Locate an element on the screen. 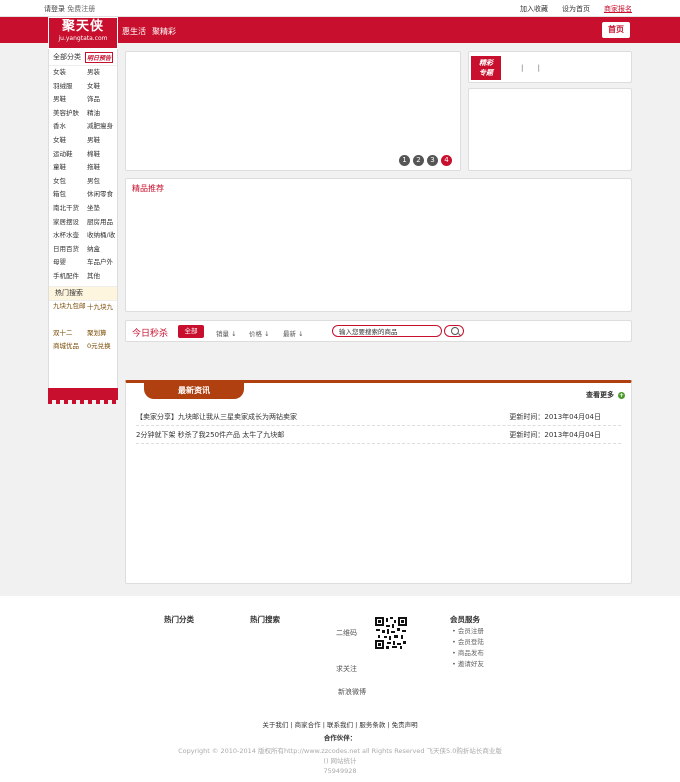  member-service-label: 会员注册 is located at coordinates (470, 631).